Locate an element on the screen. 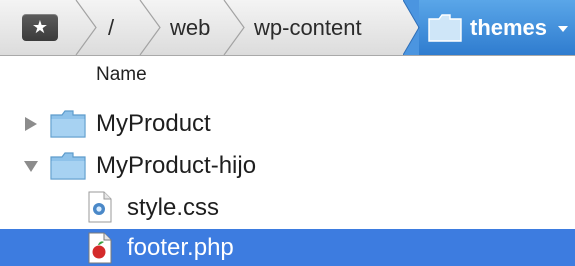  list-item-label: footer.php is located at coordinates (180, 247).